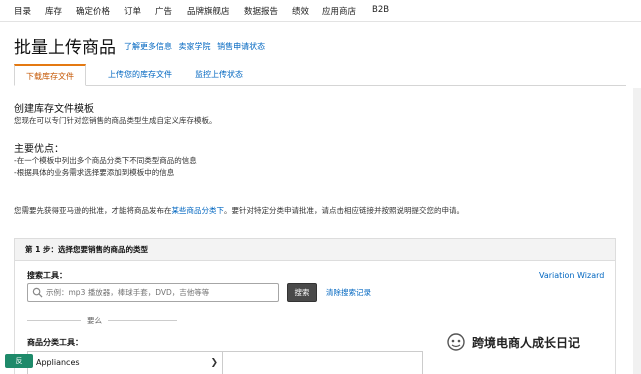 Image resolution: width=641 pixels, height=374 pixels. Describe the element at coordinates (94, 320) in the screenshot. I see `or-separator: 要么` at that location.